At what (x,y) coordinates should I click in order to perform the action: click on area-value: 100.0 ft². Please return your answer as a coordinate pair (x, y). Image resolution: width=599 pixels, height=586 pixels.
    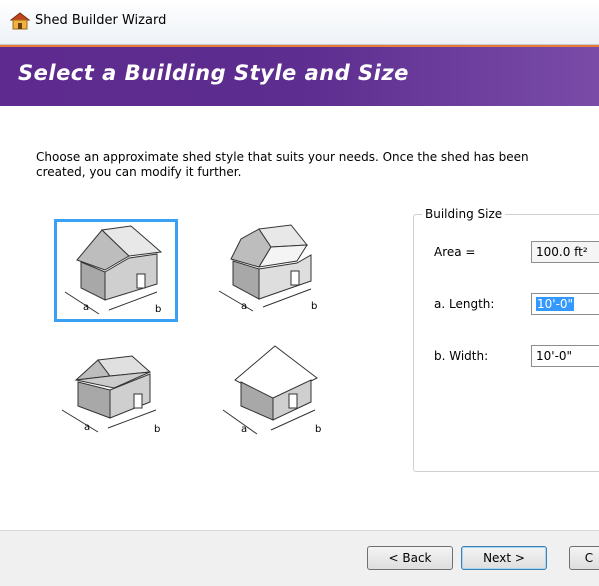
    Looking at the image, I should click on (565, 252).